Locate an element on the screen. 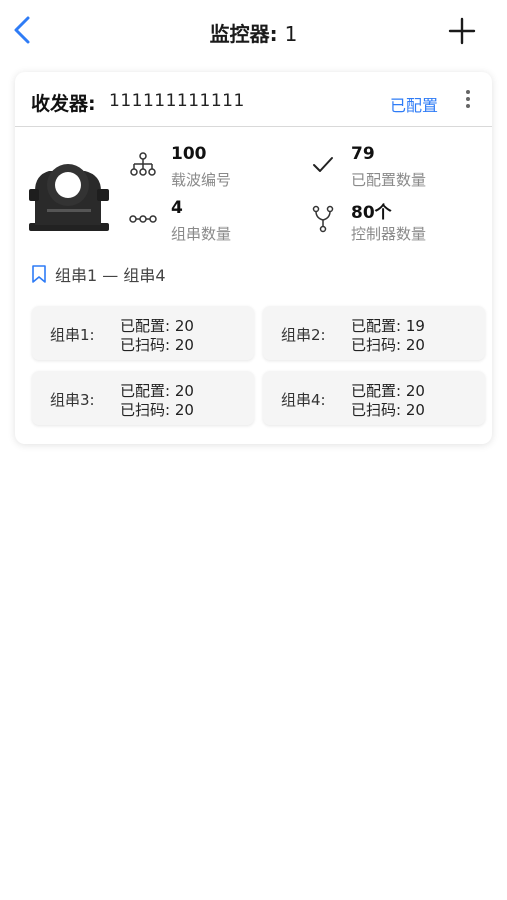 The width and height of the screenshot is (507, 900). stat-label: 组串数量 is located at coordinates (201, 234).